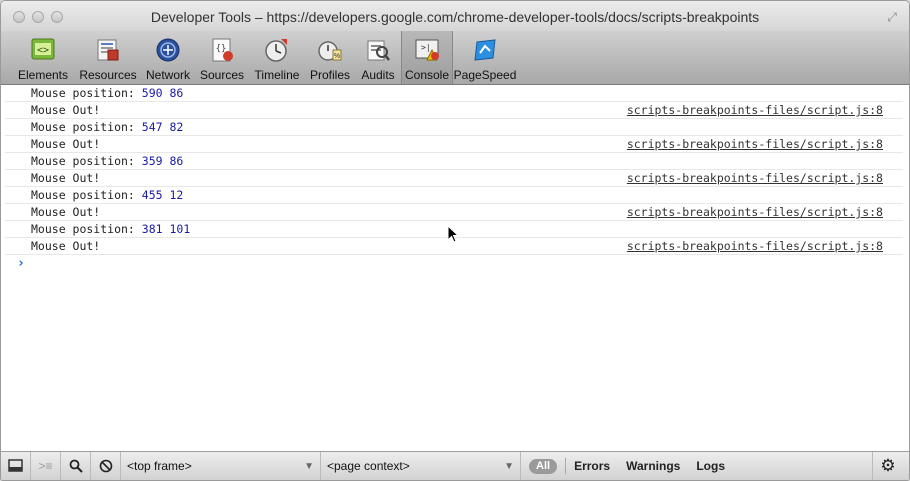  I want to click on console-prompt: ›, so click(457, 264).